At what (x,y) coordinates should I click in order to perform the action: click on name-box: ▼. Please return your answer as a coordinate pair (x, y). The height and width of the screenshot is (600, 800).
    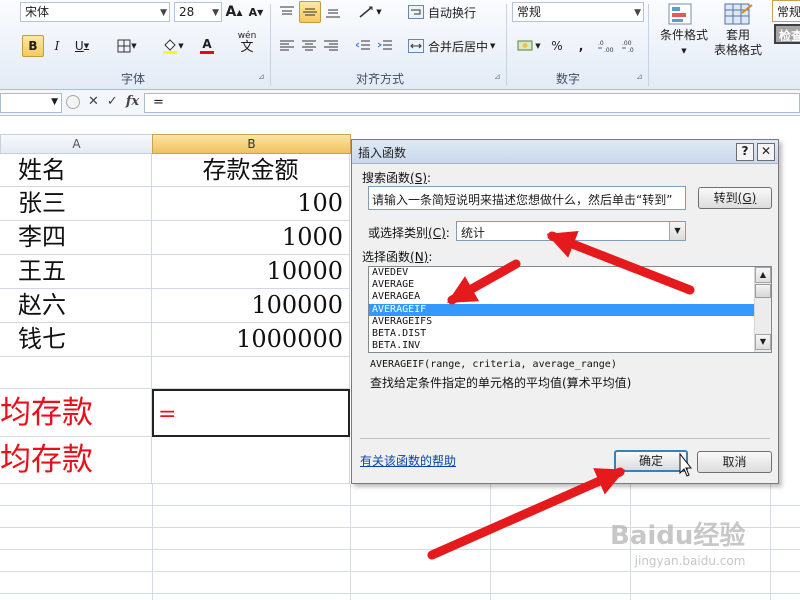
    Looking at the image, I should click on (31, 103).